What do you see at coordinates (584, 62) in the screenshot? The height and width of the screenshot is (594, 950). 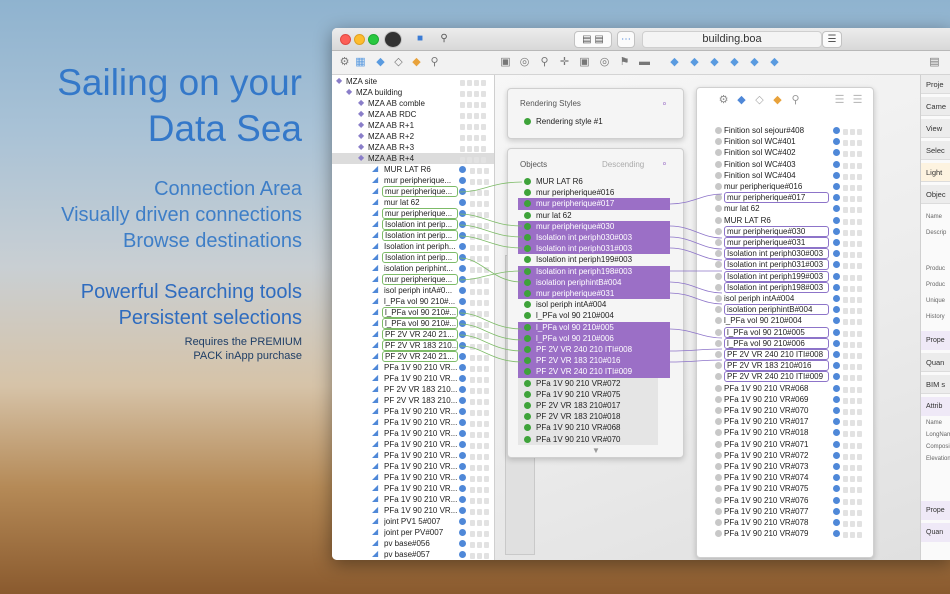 I see `fit-icon: ▣` at bounding box center [584, 62].